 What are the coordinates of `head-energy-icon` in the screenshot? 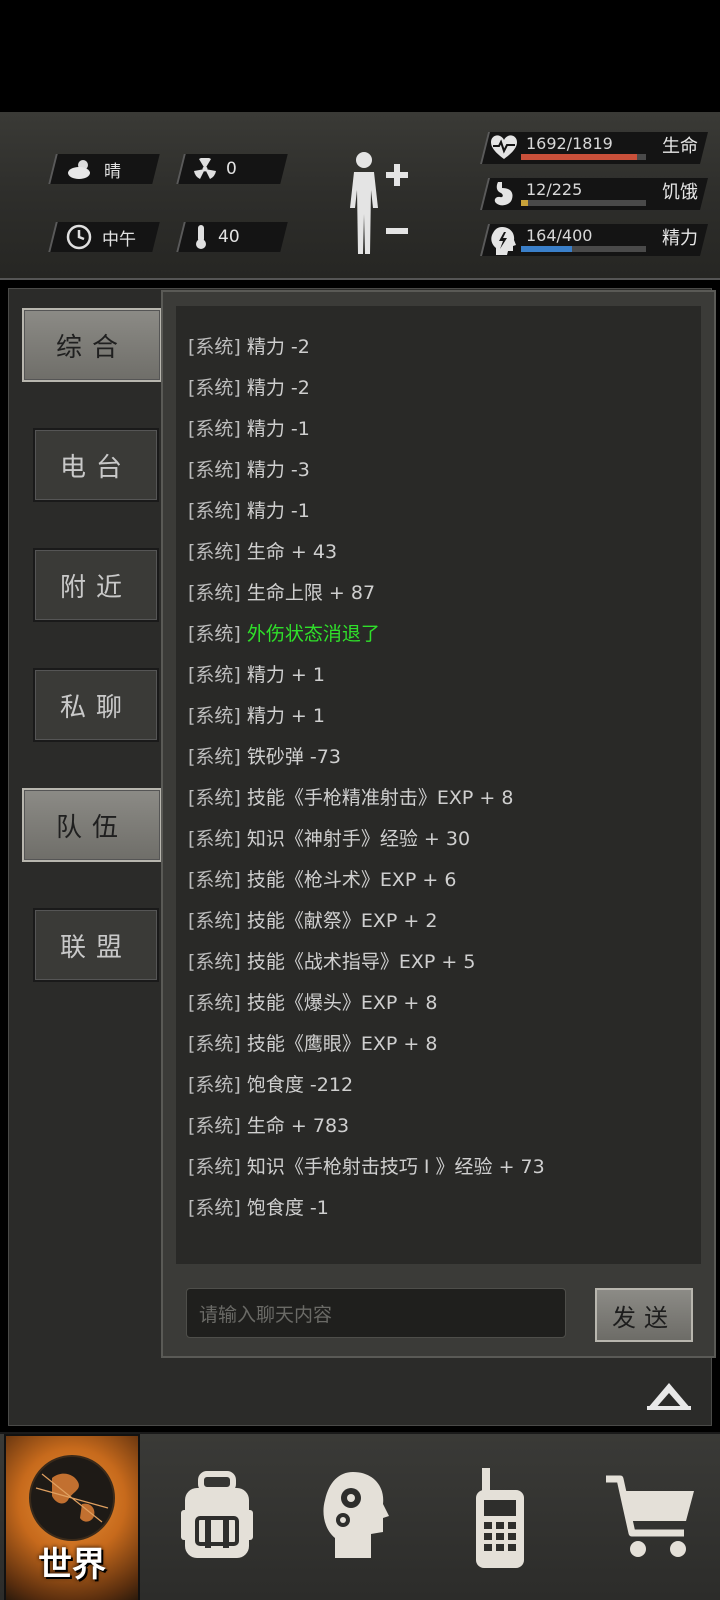 It's located at (503, 241).